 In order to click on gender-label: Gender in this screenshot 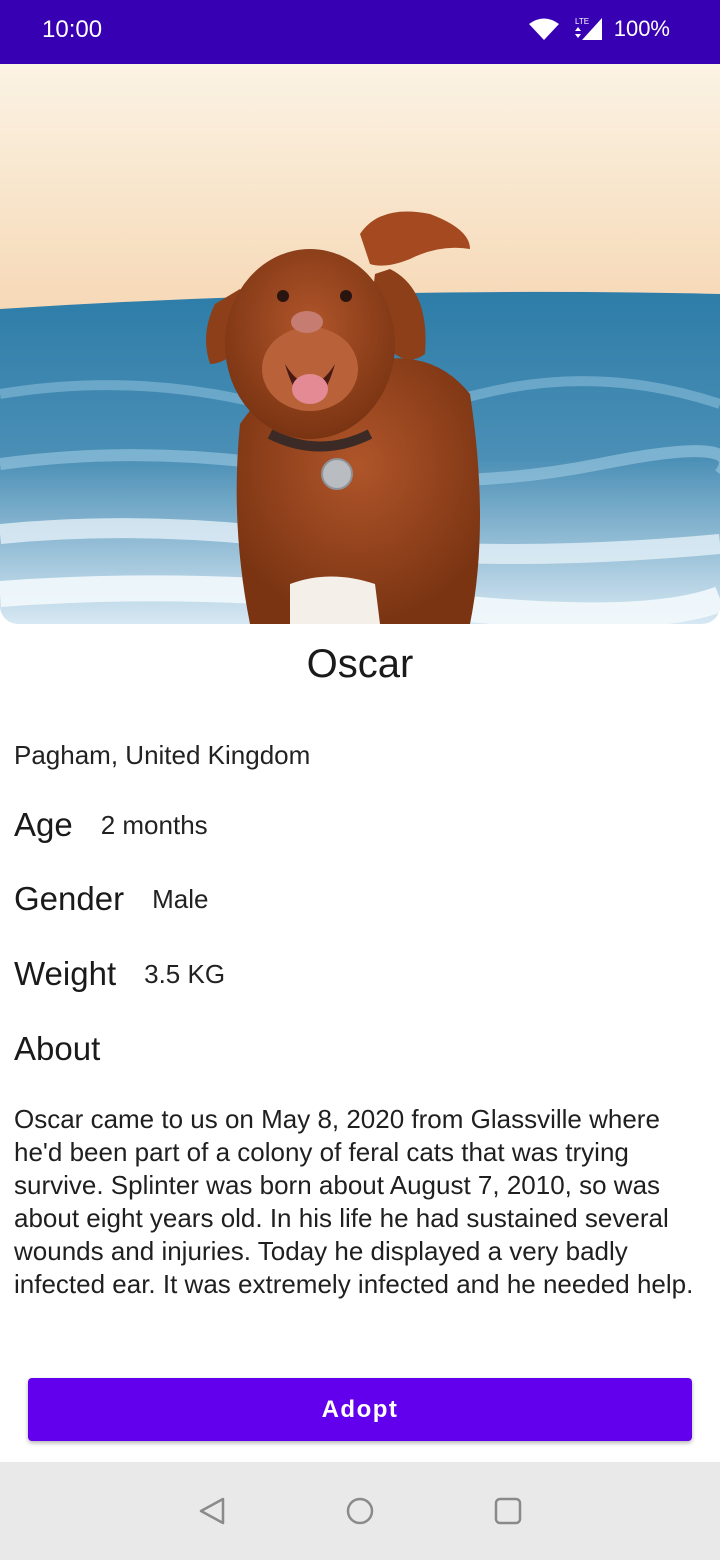, I will do `click(69, 898)`.